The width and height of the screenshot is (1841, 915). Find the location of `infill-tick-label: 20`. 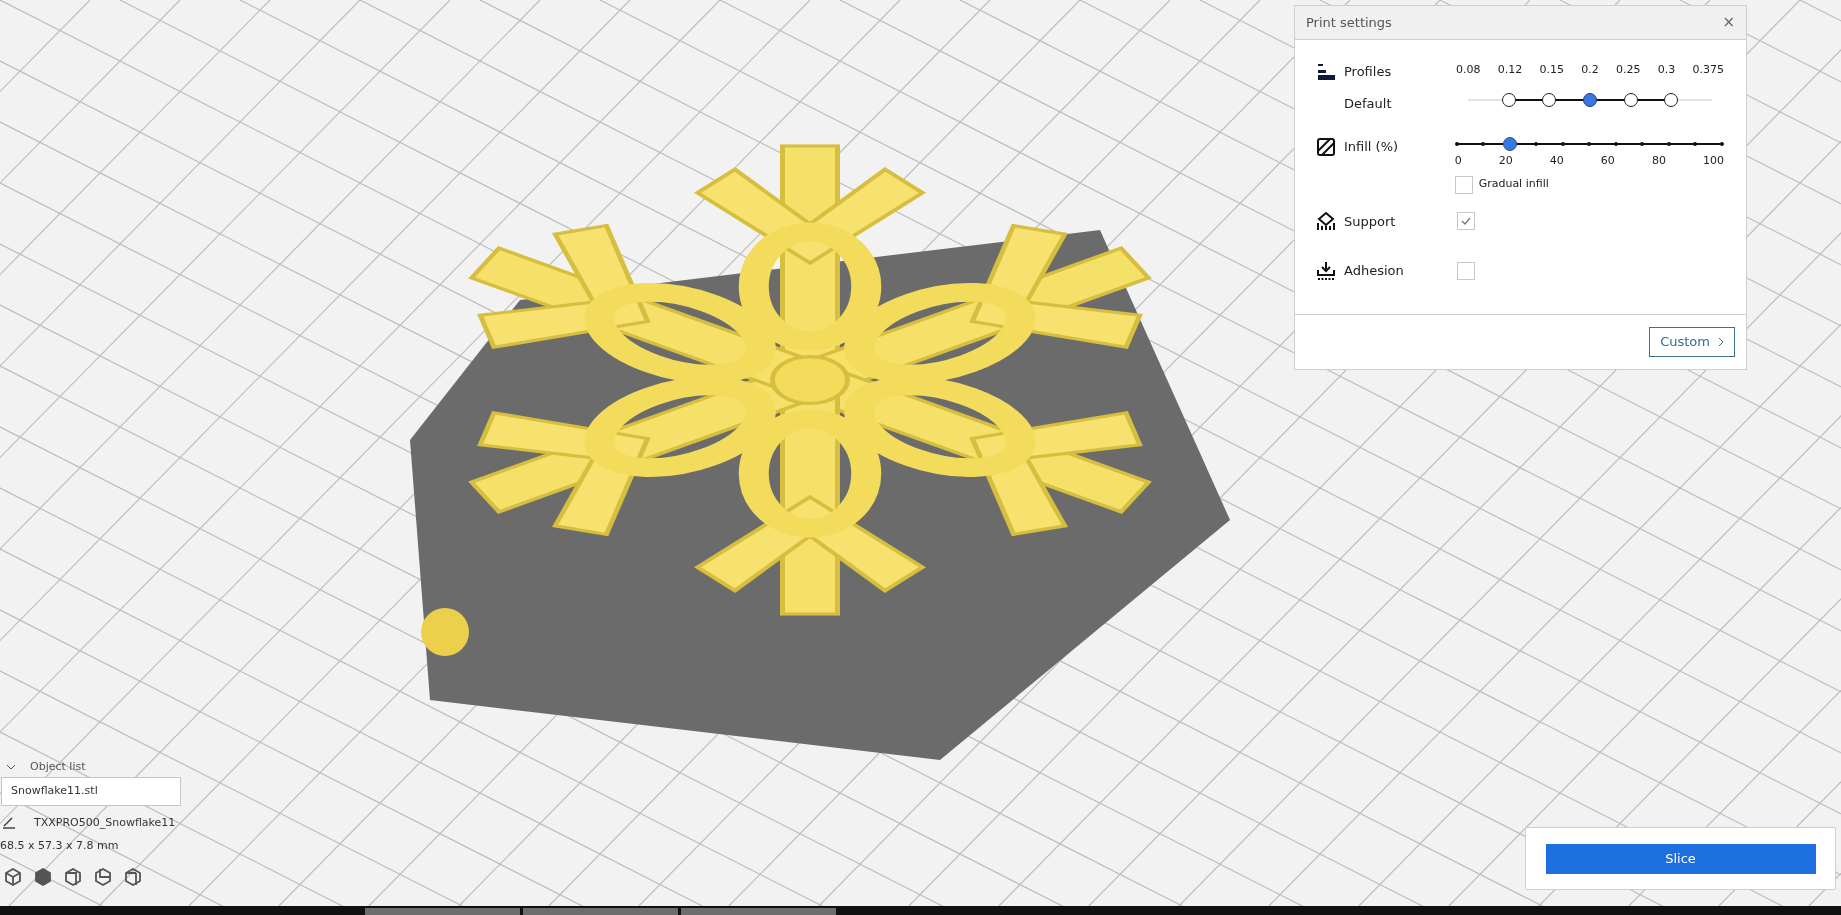

infill-tick-label: 20 is located at coordinates (1505, 161).